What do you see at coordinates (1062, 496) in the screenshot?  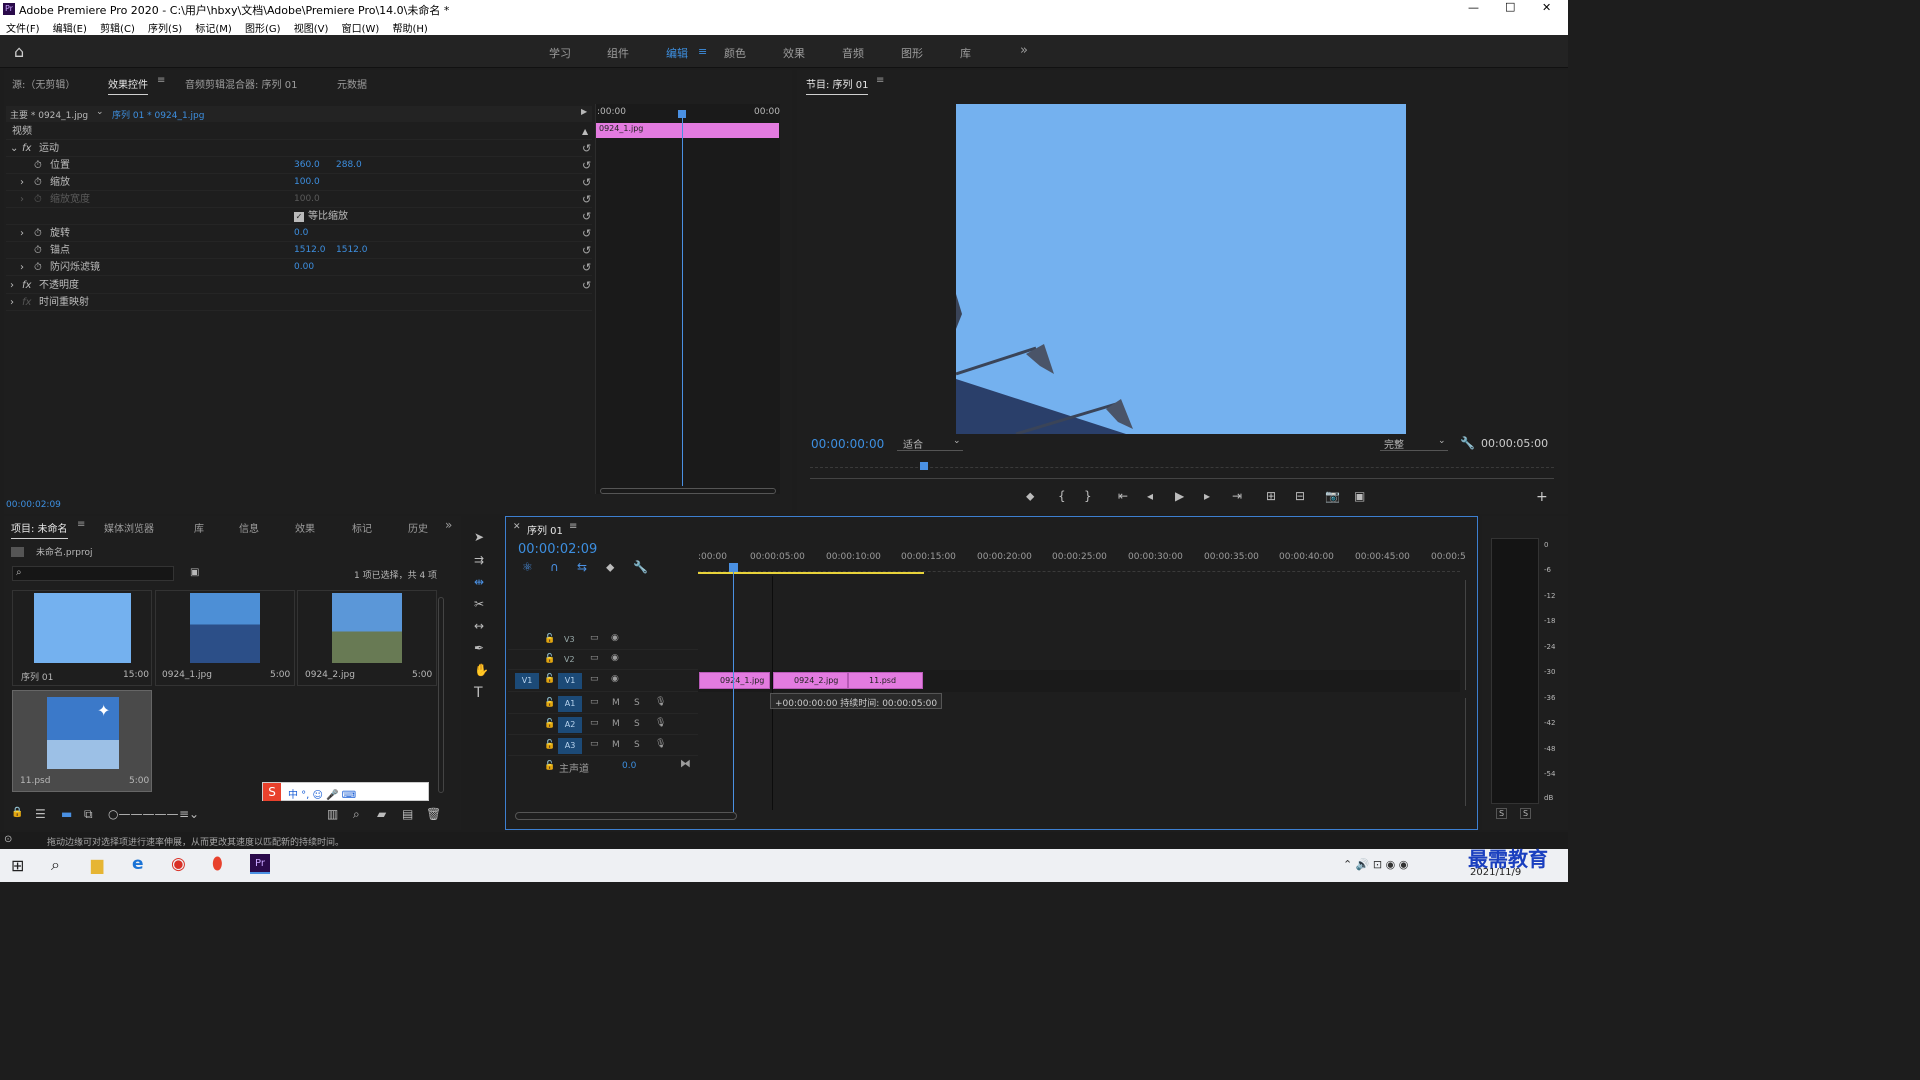 I see `mark-in-icon: {` at bounding box center [1062, 496].